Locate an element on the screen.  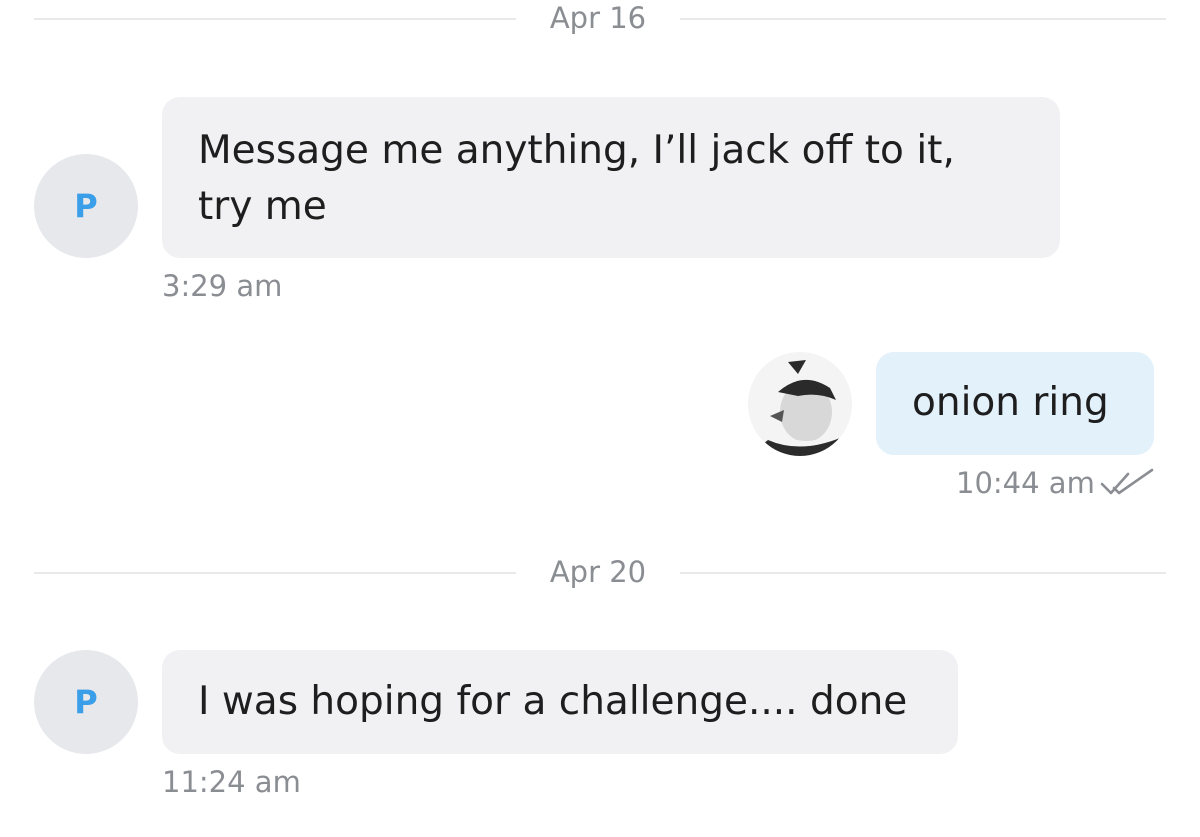
message-timestamp: 3:29 am is located at coordinates (222, 286).